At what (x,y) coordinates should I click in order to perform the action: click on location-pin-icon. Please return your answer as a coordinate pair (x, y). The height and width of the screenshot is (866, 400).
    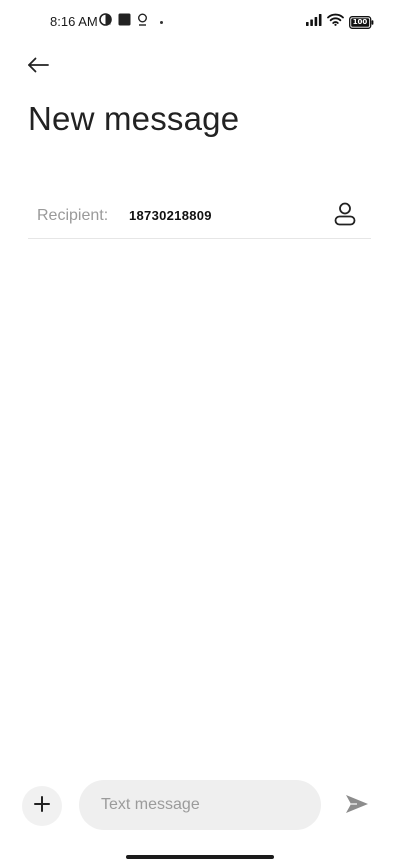
    Looking at the image, I should click on (142, 22).